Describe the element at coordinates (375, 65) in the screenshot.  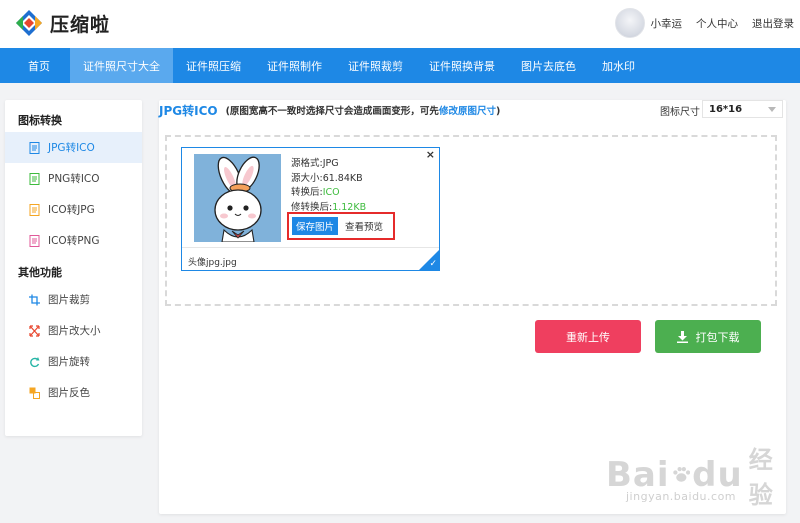
I see `nav-id-photo-crop: 证件照裁剪` at that location.